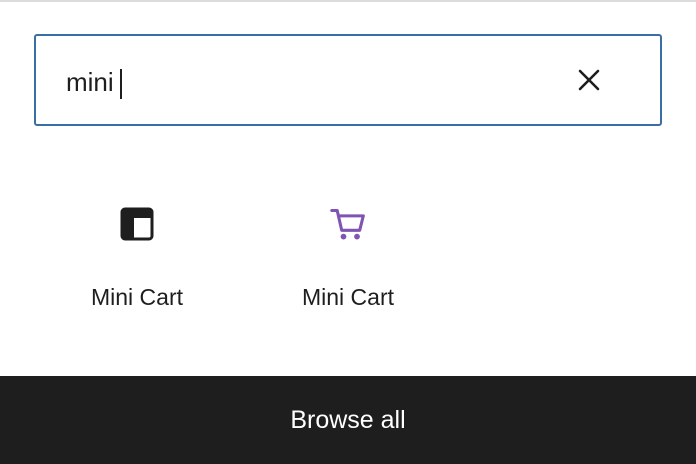 This screenshot has width=696, height=464. Describe the element at coordinates (347, 224) in the screenshot. I see `shopping-cart-icon` at that location.